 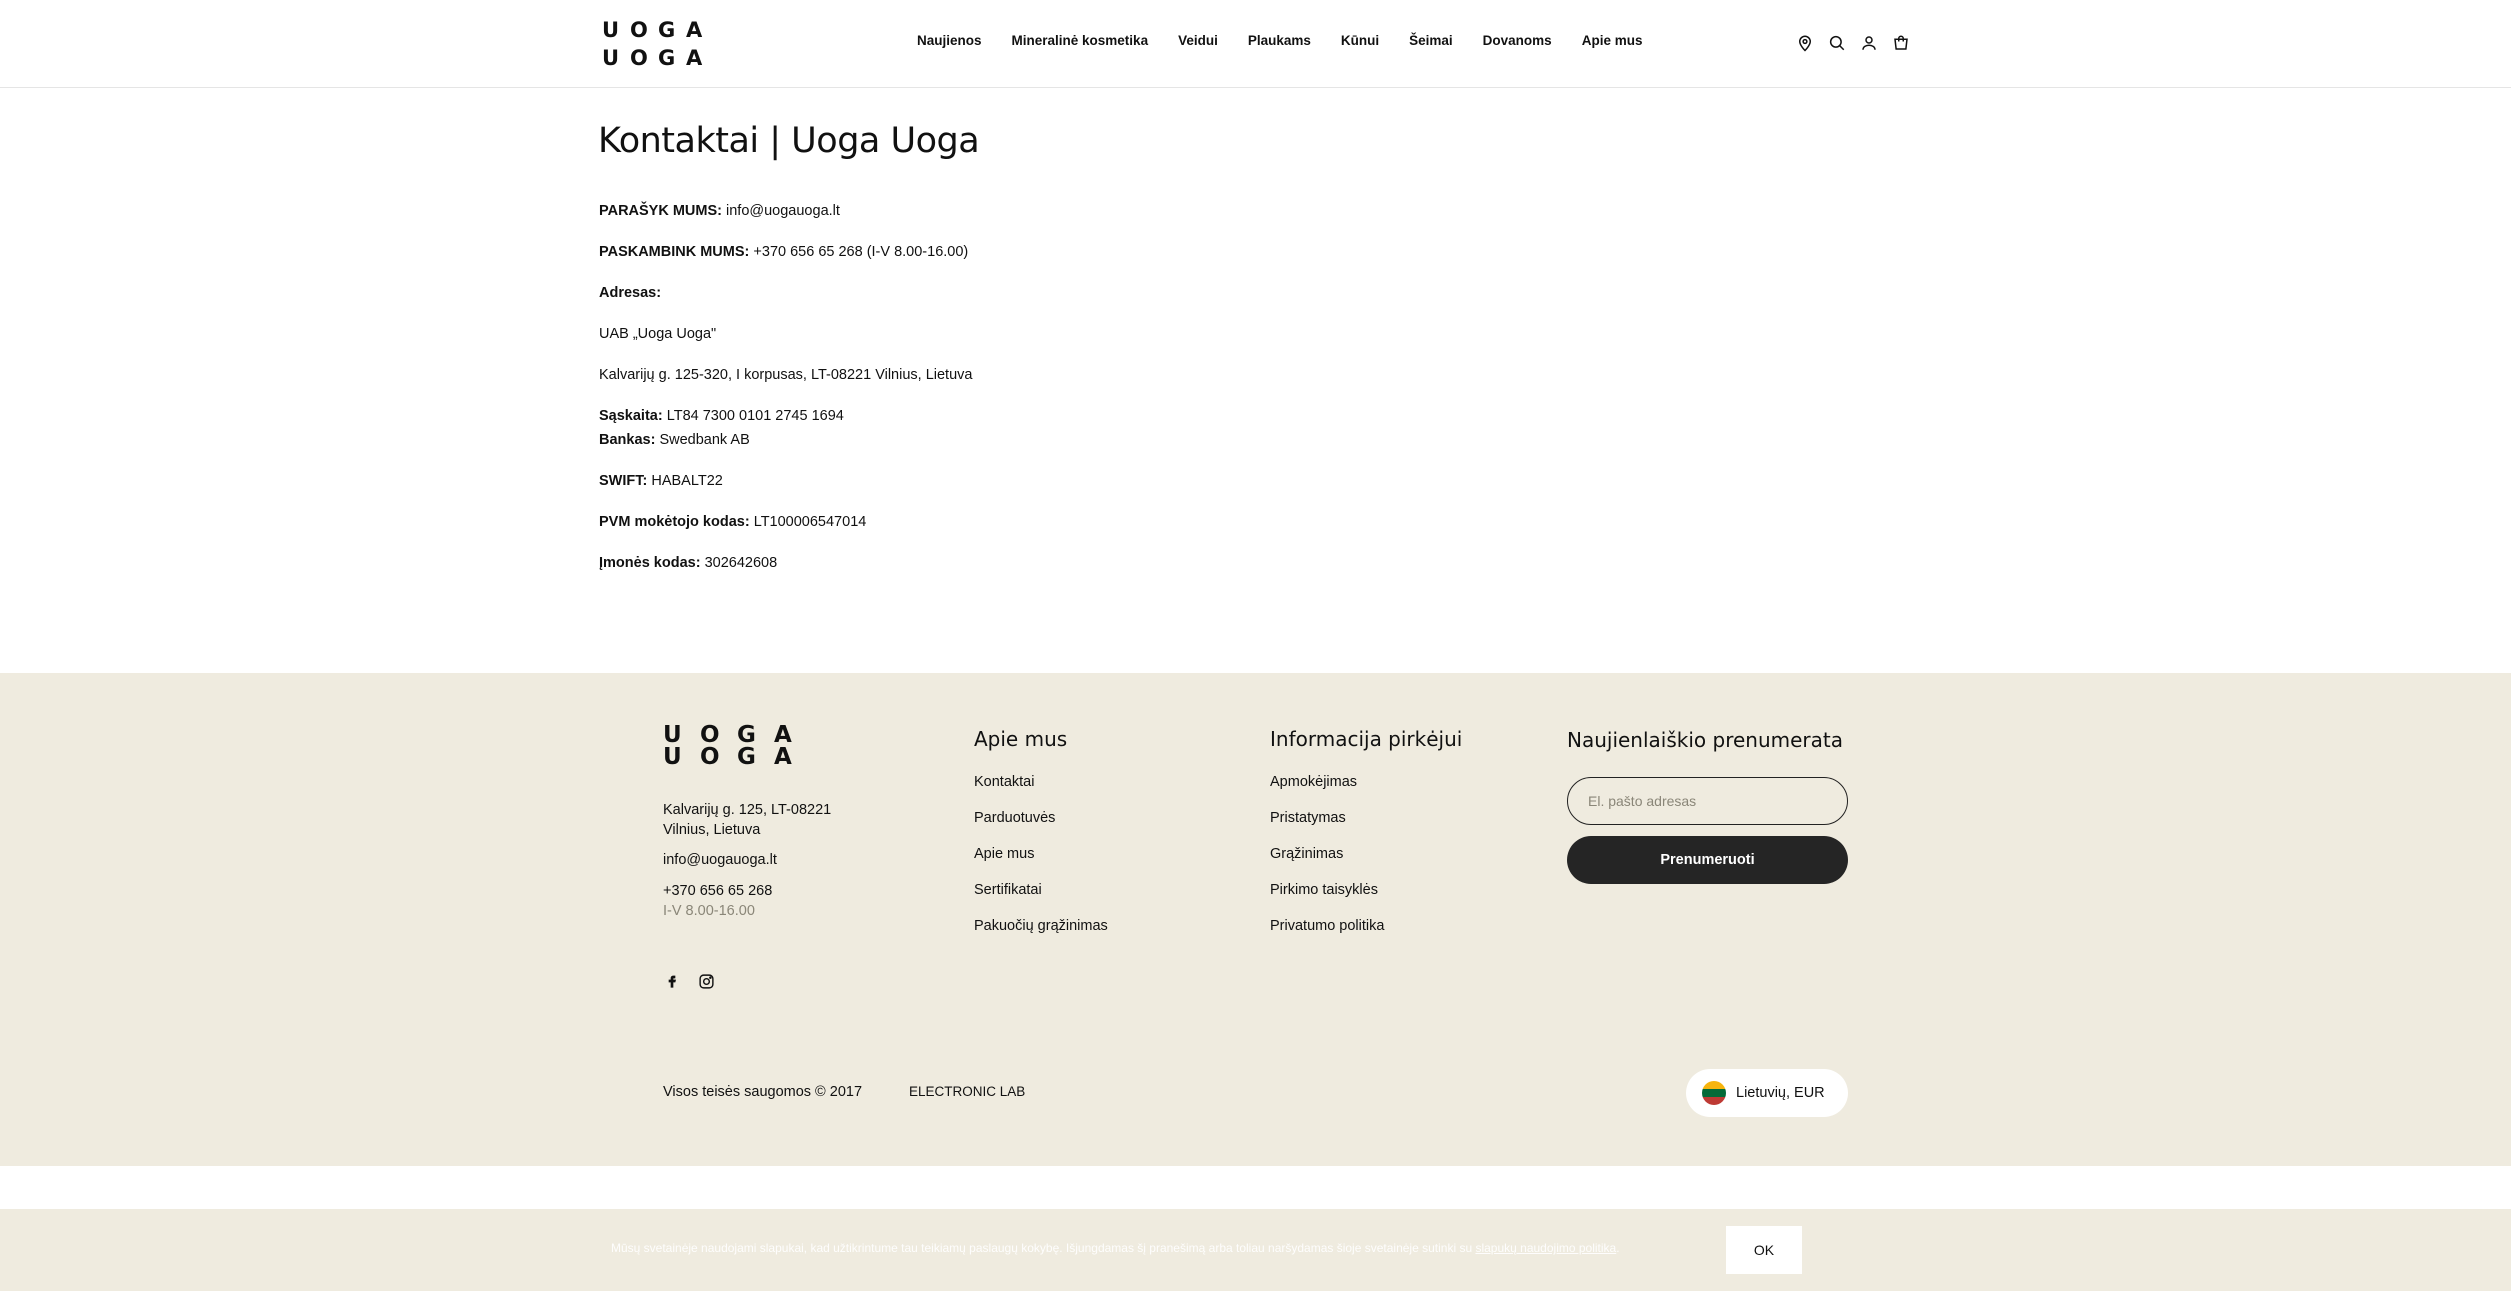 What do you see at coordinates (1869, 43) in the screenshot?
I see `user-icon` at bounding box center [1869, 43].